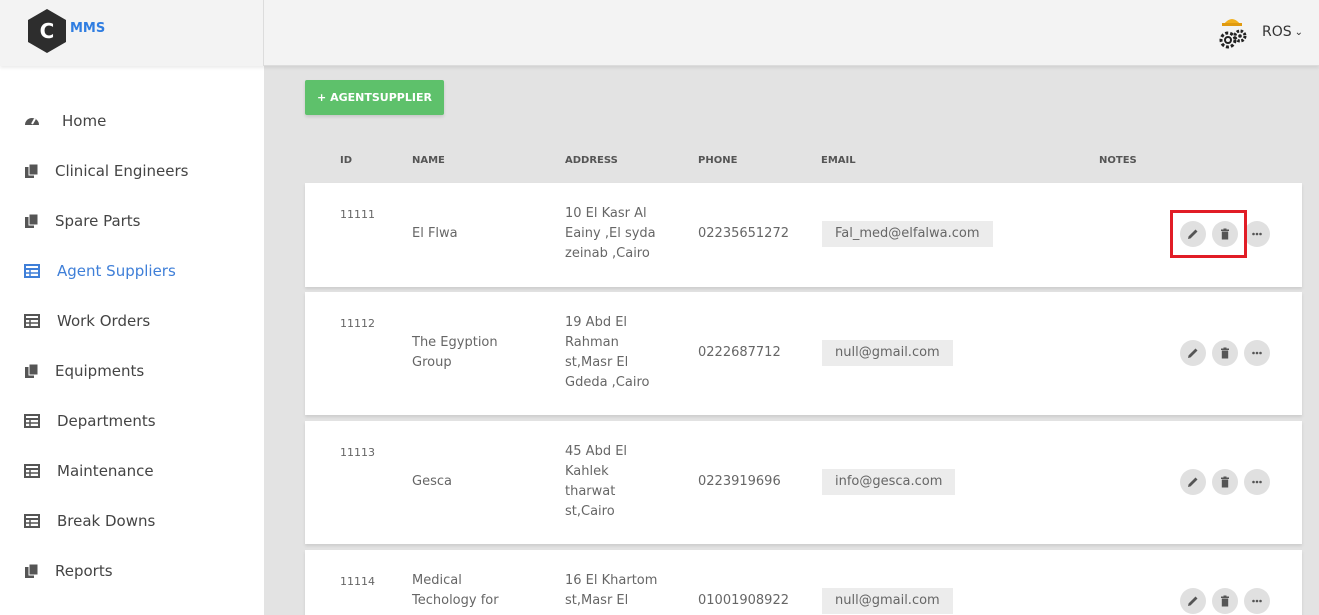 The width and height of the screenshot is (1319, 615). I want to click on user-name: ROS, so click(1276, 32).